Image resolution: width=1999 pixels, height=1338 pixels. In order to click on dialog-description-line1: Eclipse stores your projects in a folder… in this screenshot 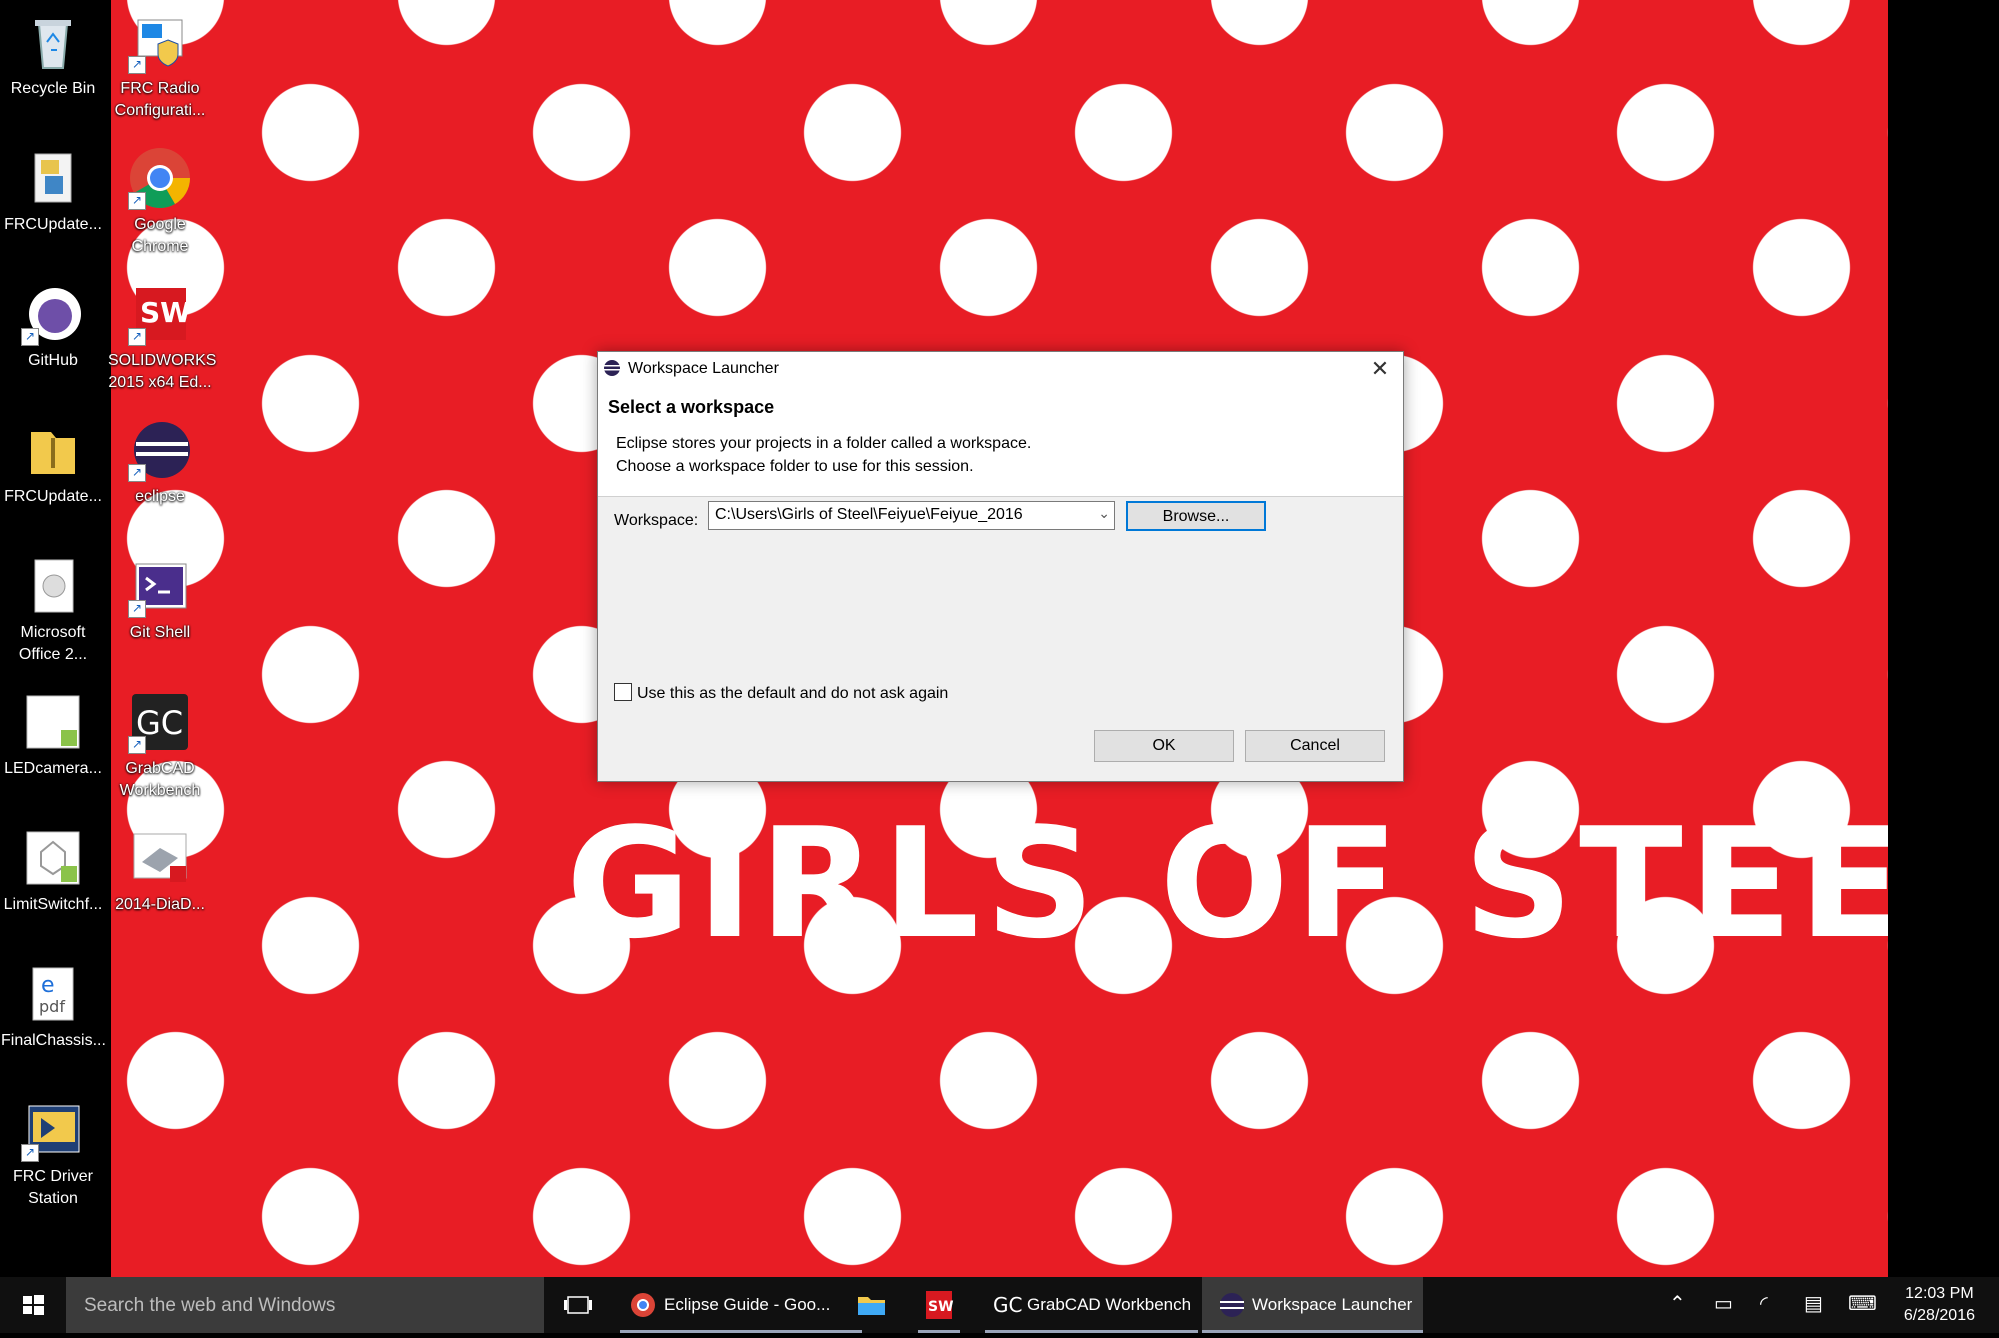, I will do `click(824, 443)`.